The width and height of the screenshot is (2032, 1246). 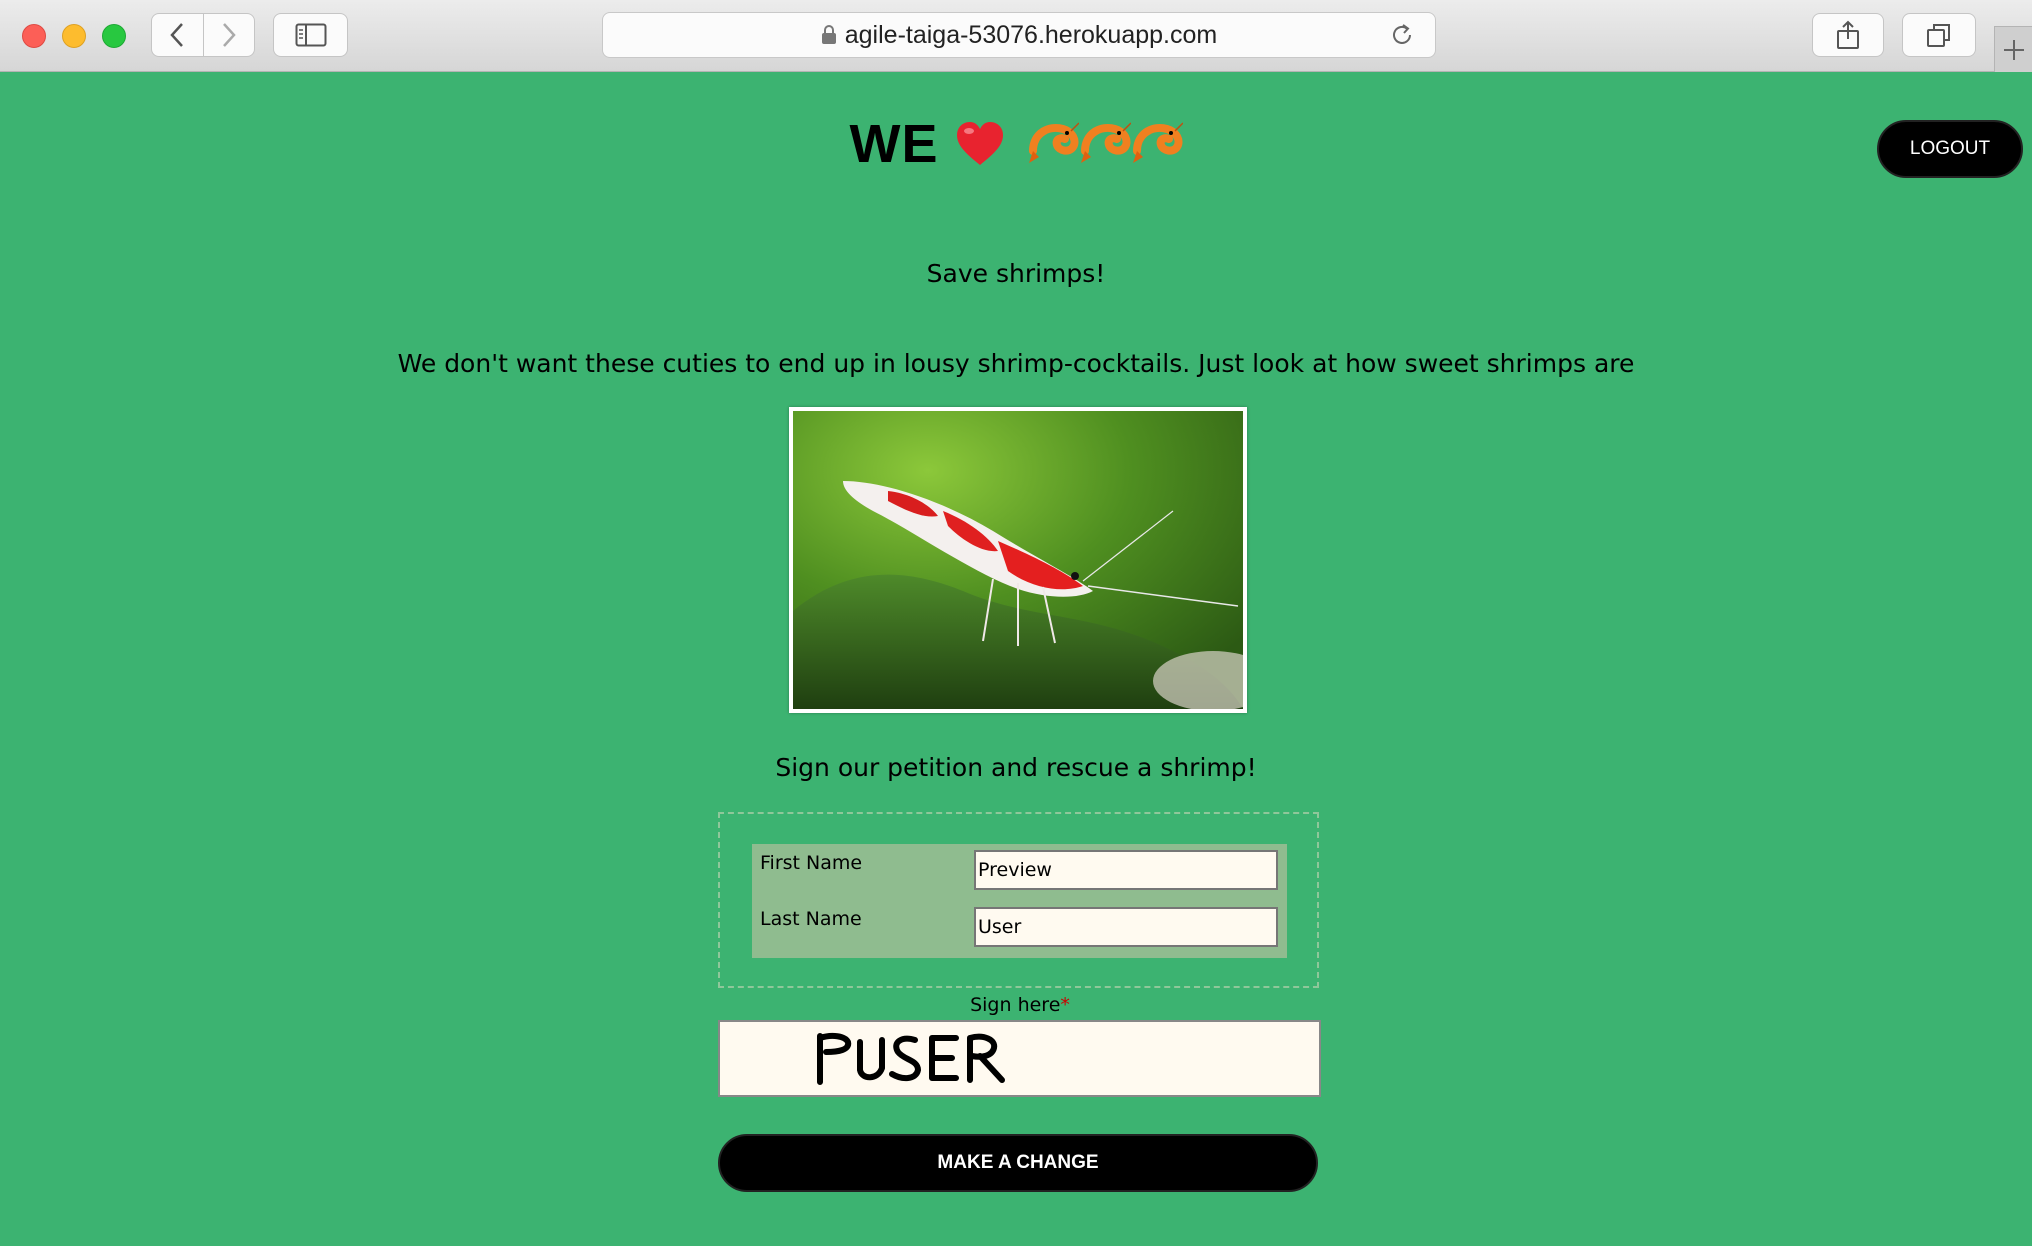 I want to click on url-text: agile-taiga-53076.herokuapp.com, so click(x=1031, y=34).